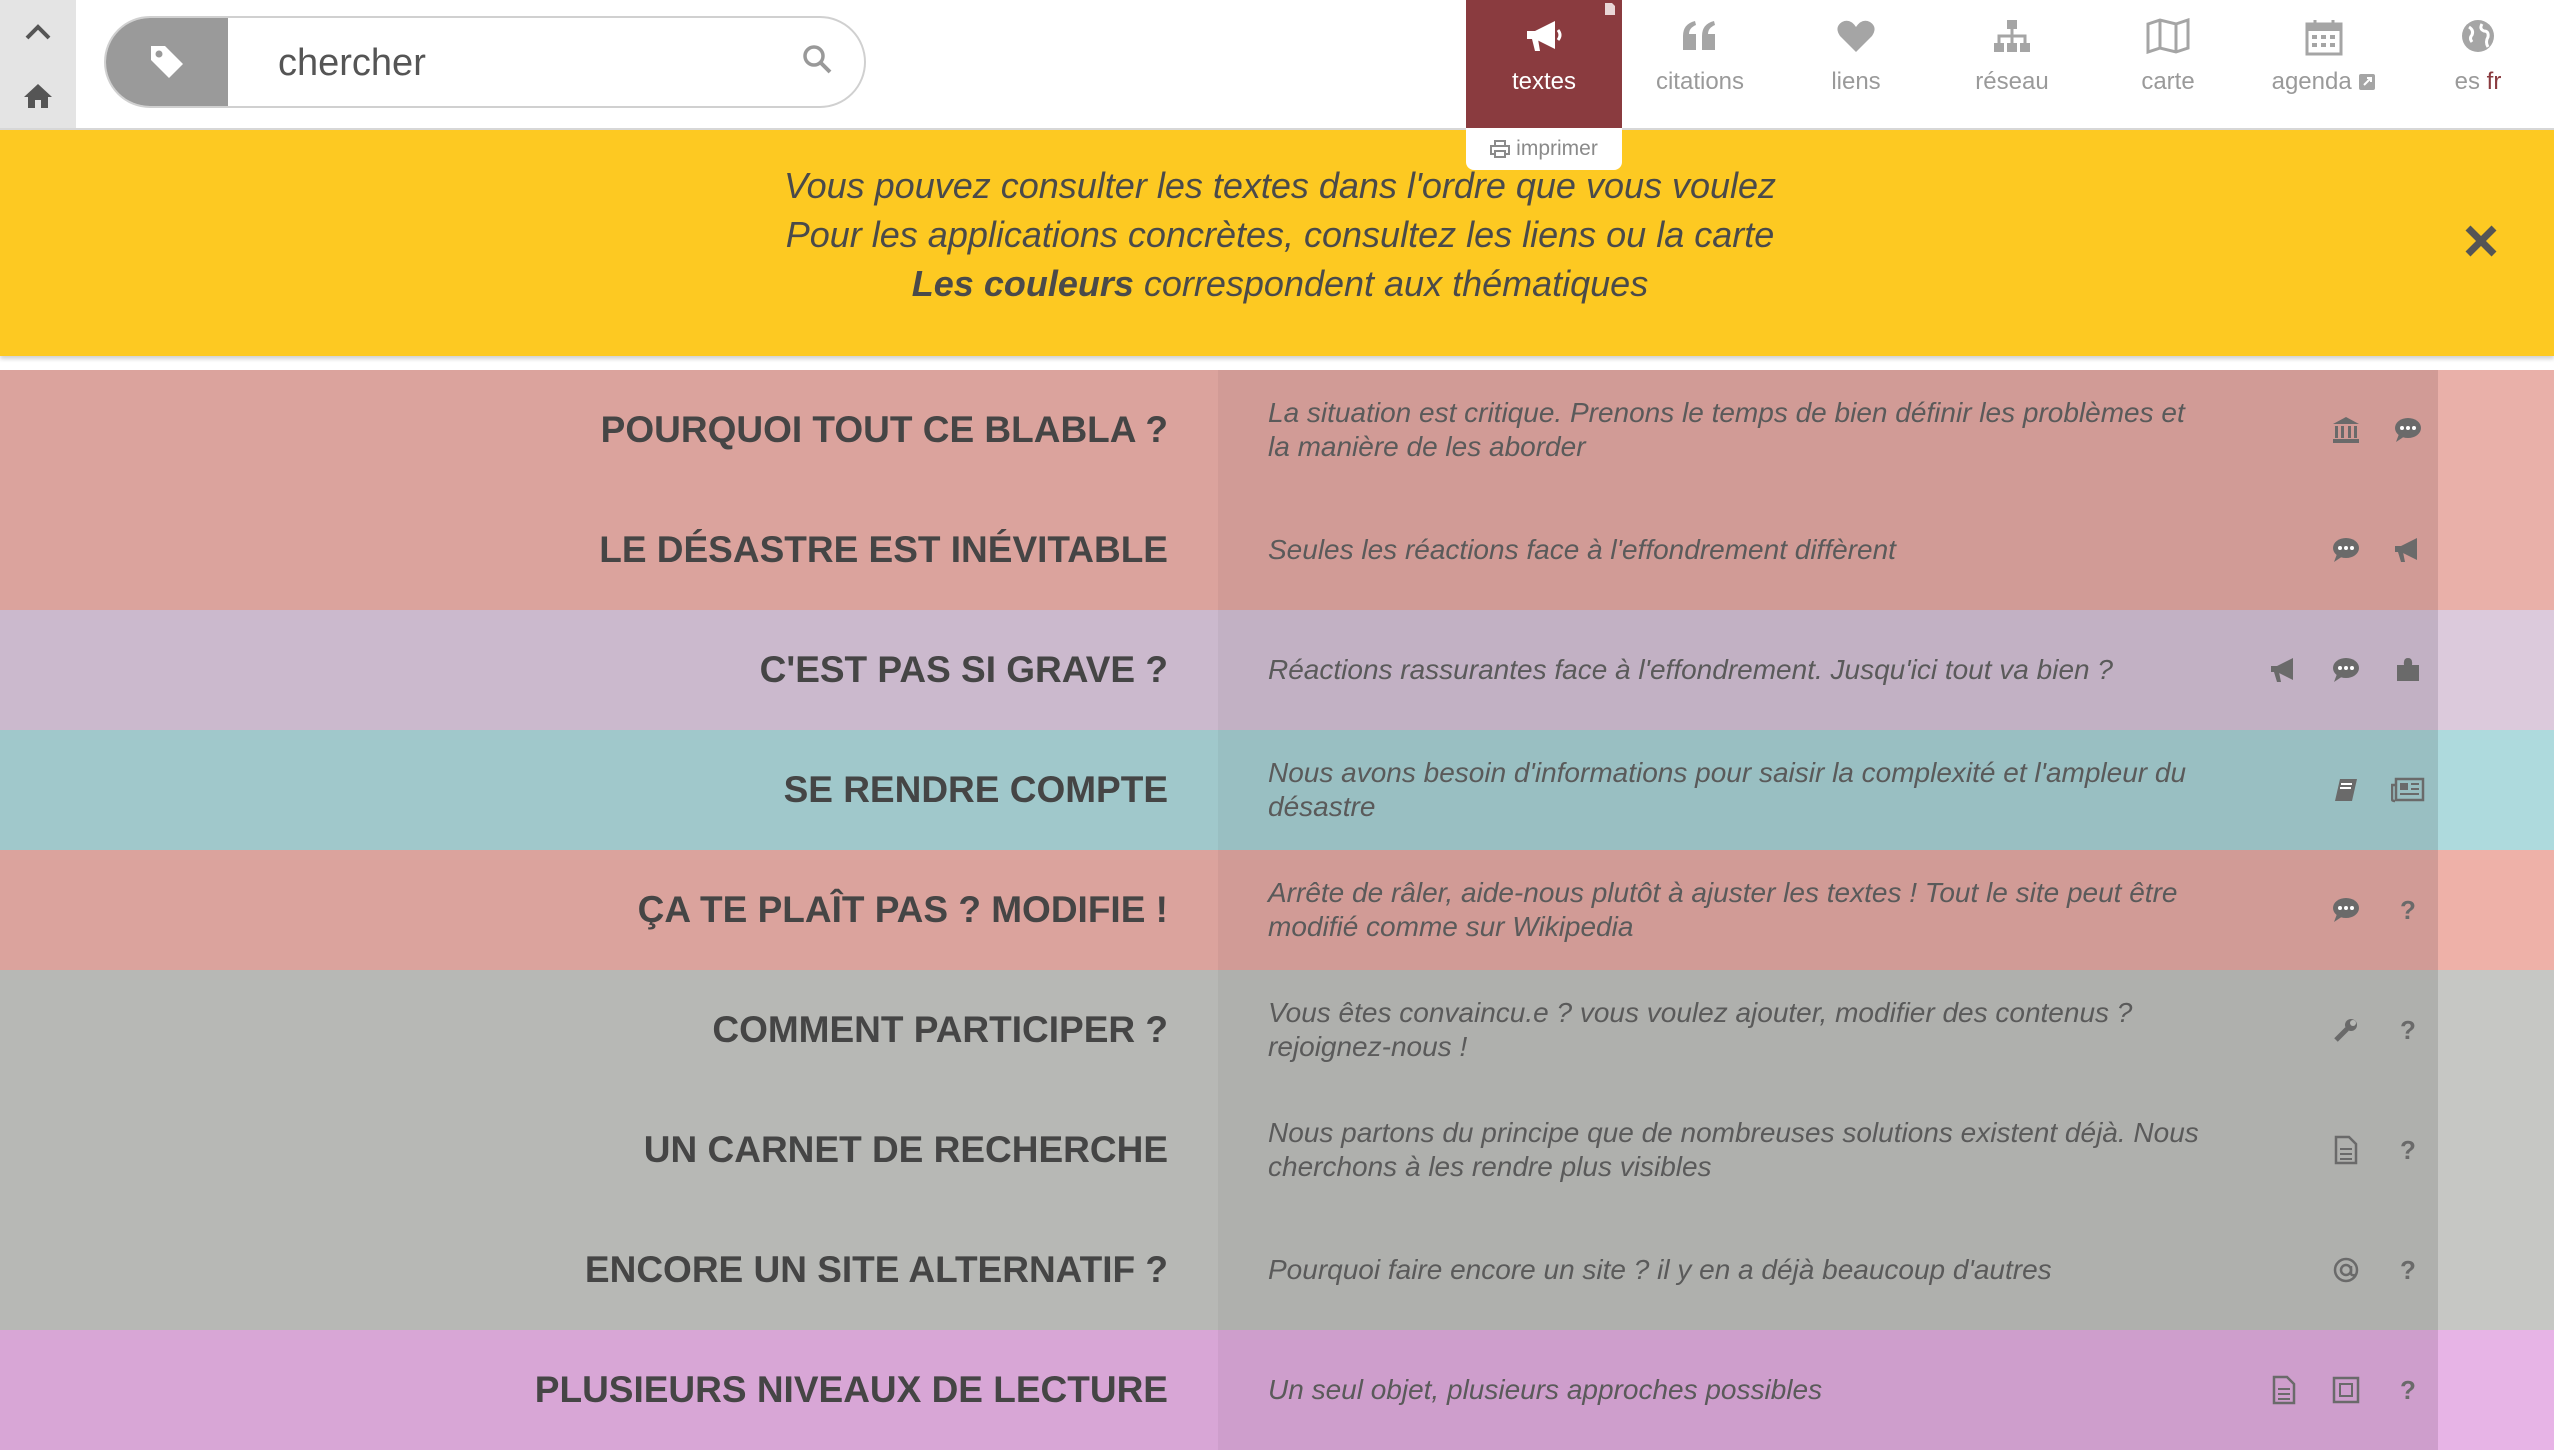  I want to click on tag-icon, so click(167, 62).